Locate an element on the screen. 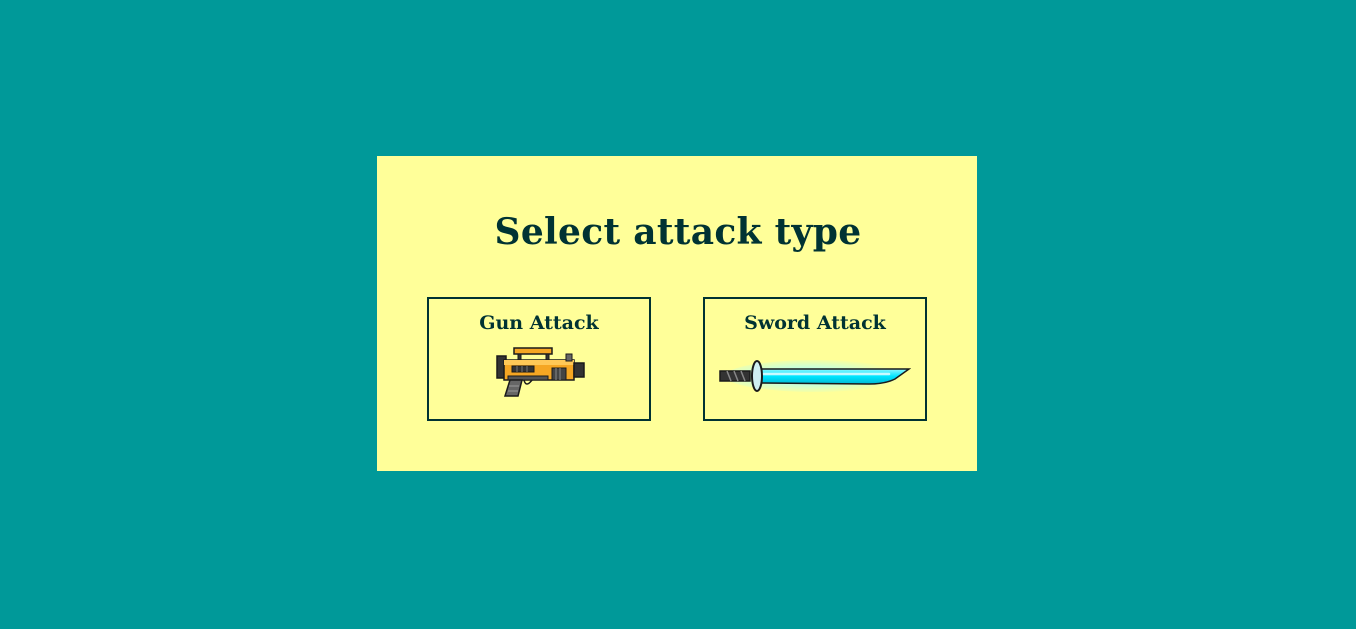 The width and height of the screenshot is (1356, 629). glowing-sword-icon is located at coordinates (815, 376).